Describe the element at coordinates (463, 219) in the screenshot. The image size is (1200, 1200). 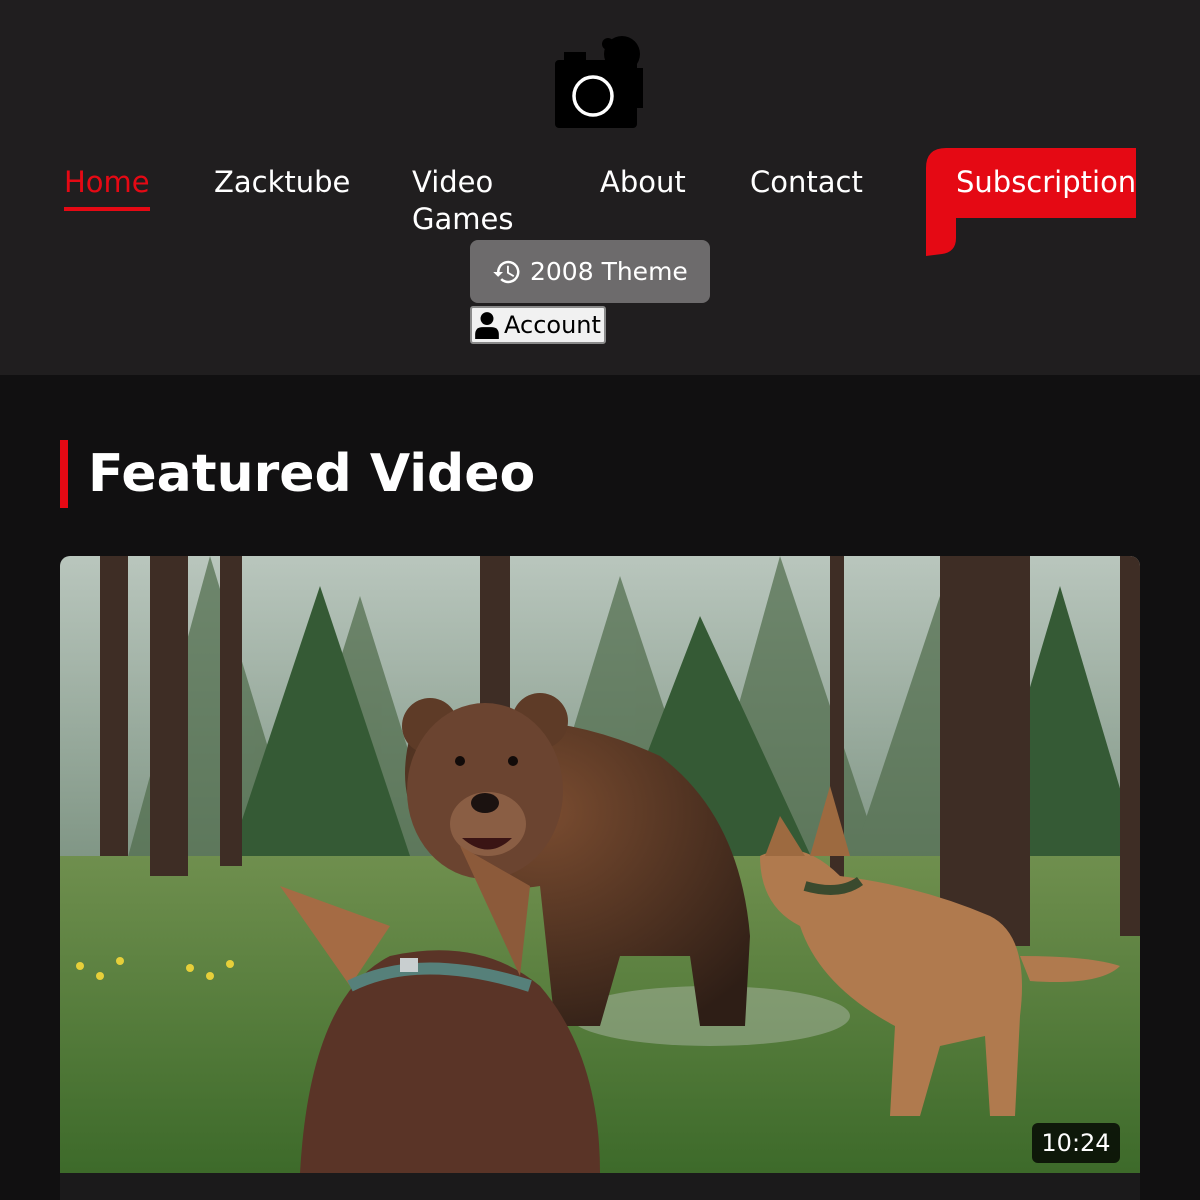
I see `nav-video-games-line2: Games` at that location.